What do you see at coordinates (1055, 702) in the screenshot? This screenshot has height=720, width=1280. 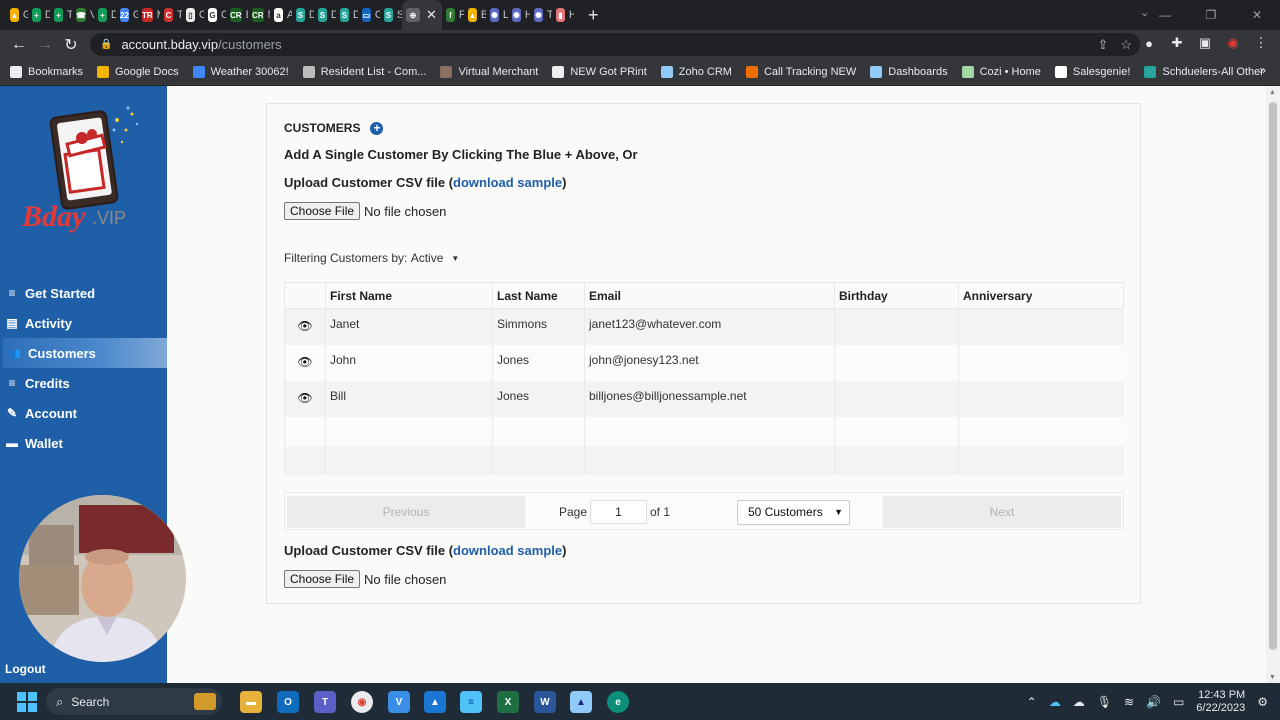 I see `onedrive-icon: ☁` at bounding box center [1055, 702].